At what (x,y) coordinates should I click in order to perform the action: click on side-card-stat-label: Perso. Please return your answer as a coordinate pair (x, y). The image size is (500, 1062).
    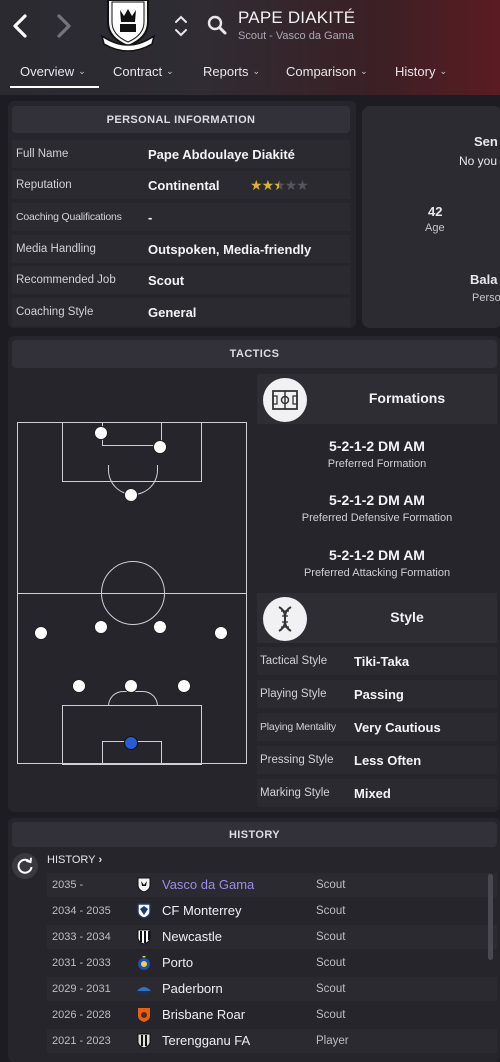
    Looking at the image, I should click on (486, 298).